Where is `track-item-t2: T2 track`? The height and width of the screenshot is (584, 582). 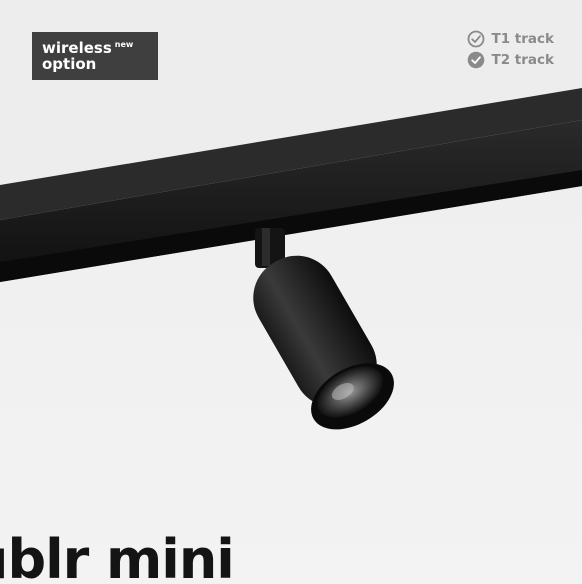
track-item-t2: T2 track is located at coordinates (510, 59).